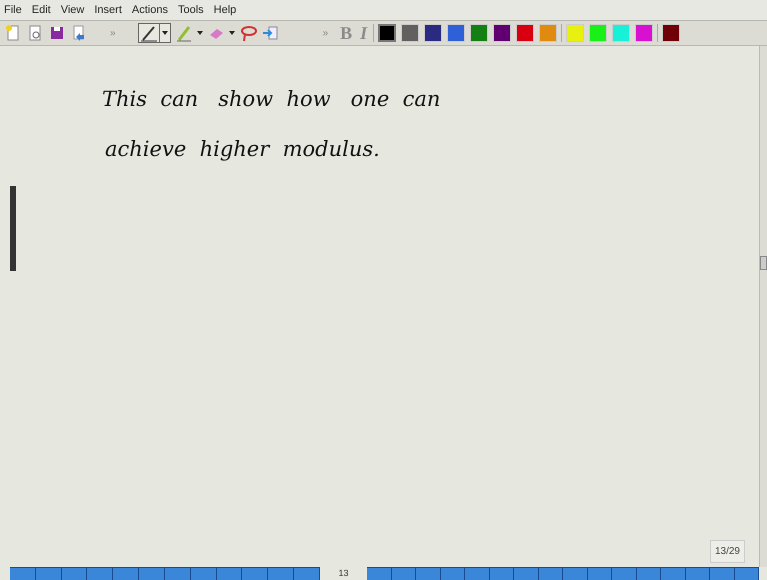 This screenshot has height=580, width=767. What do you see at coordinates (191, 10) in the screenshot?
I see `menu-item: Tools` at bounding box center [191, 10].